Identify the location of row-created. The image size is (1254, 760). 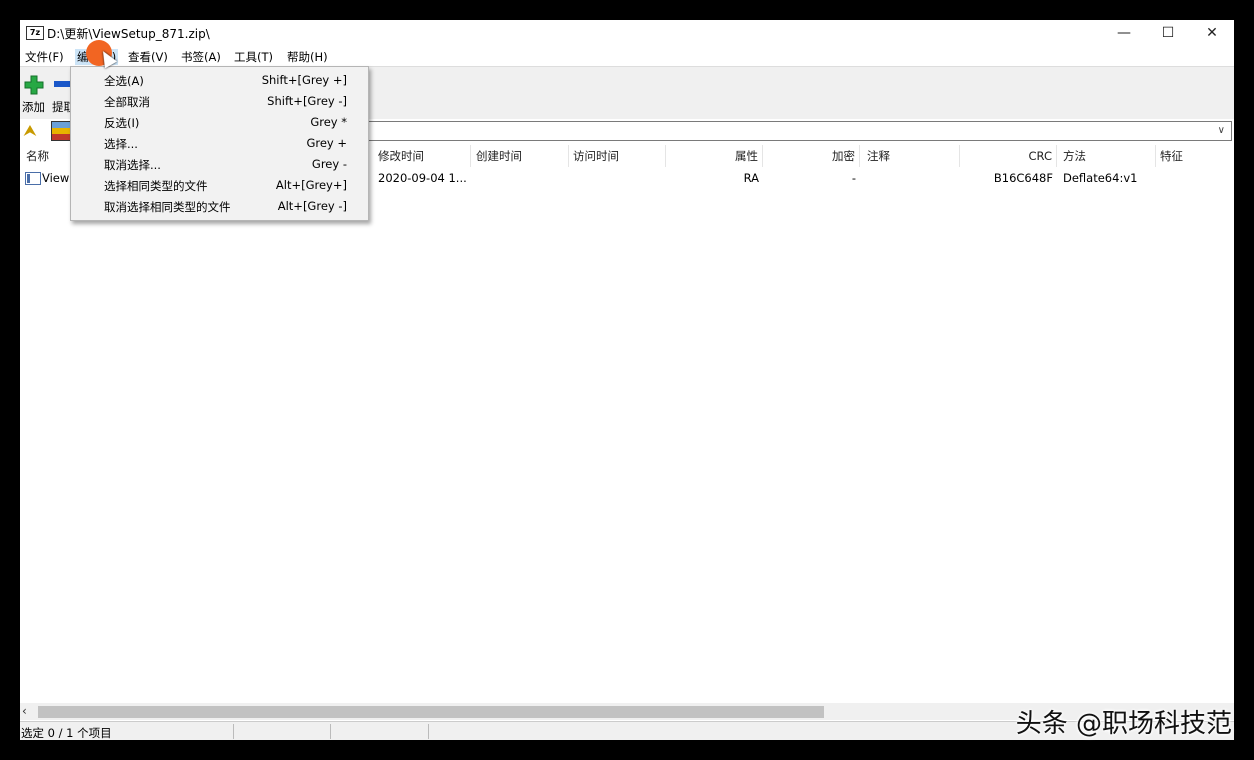
(520, 178).